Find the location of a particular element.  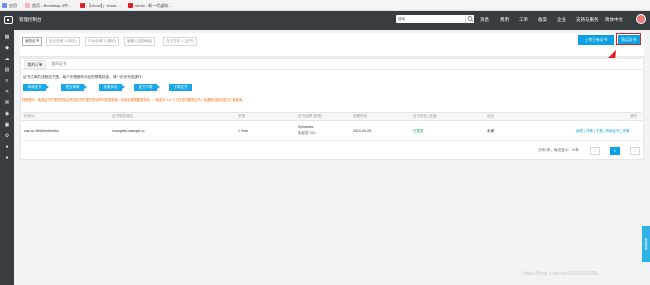

avatar is located at coordinates (641, 19).